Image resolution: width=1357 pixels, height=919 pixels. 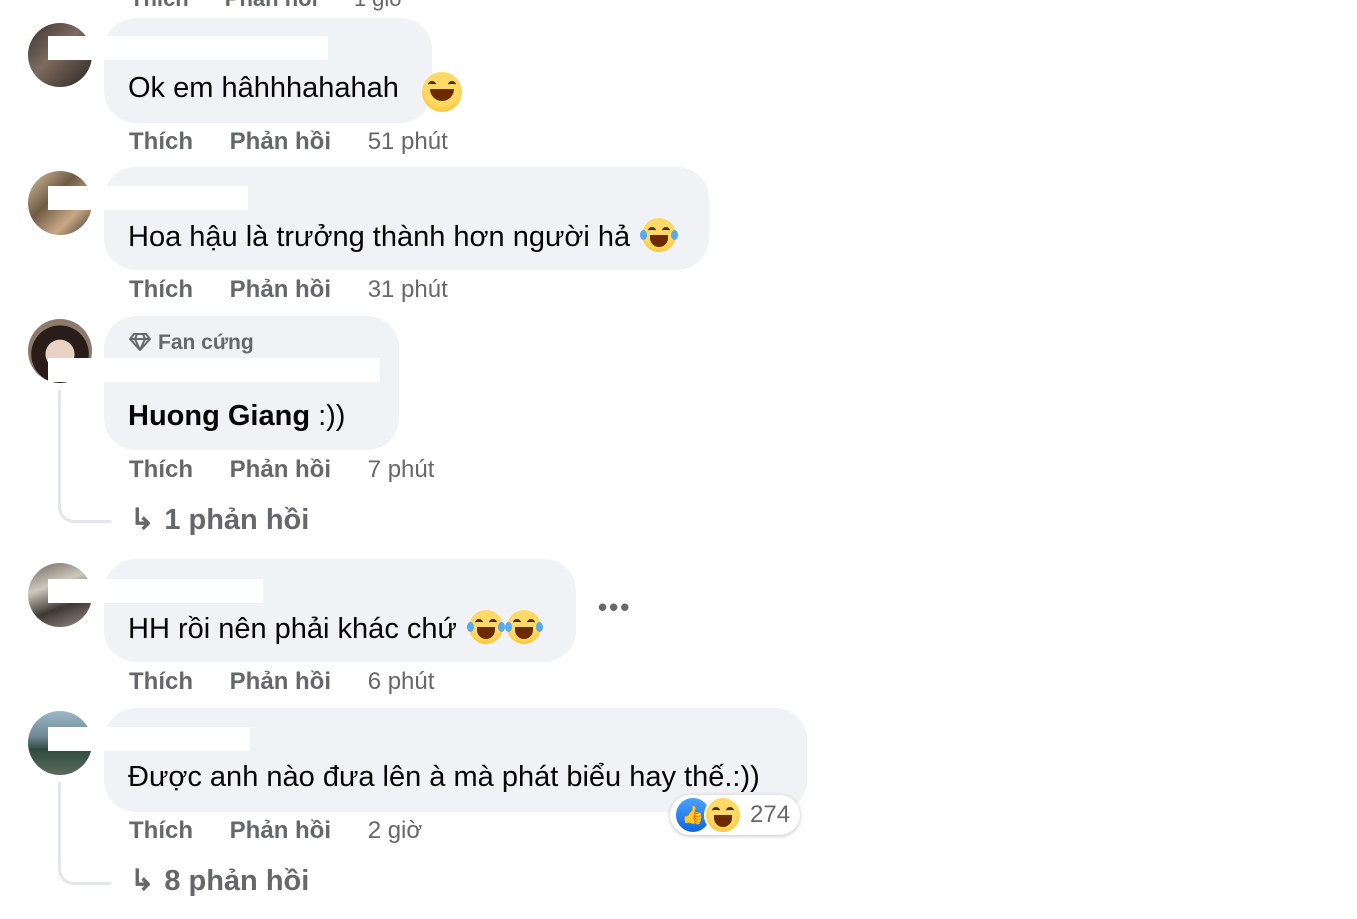 What do you see at coordinates (252, 387) in the screenshot?
I see `commenter-name-redacted` at bounding box center [252, 387].